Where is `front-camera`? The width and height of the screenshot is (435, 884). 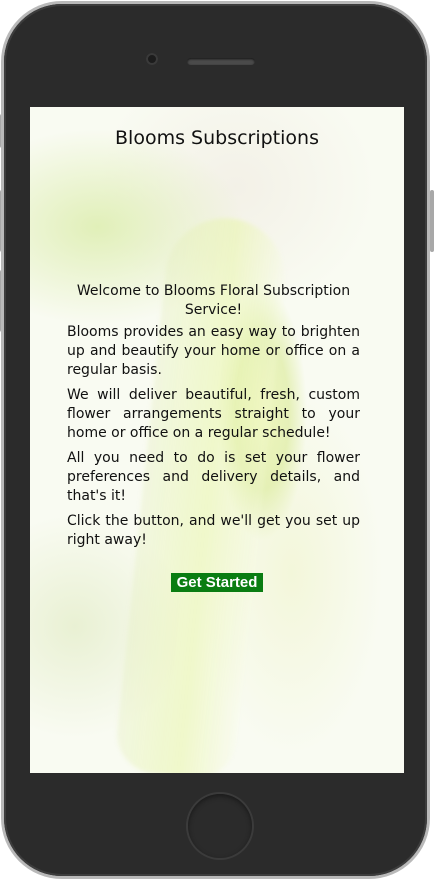 front-camera is located at coordinates (152, 59).